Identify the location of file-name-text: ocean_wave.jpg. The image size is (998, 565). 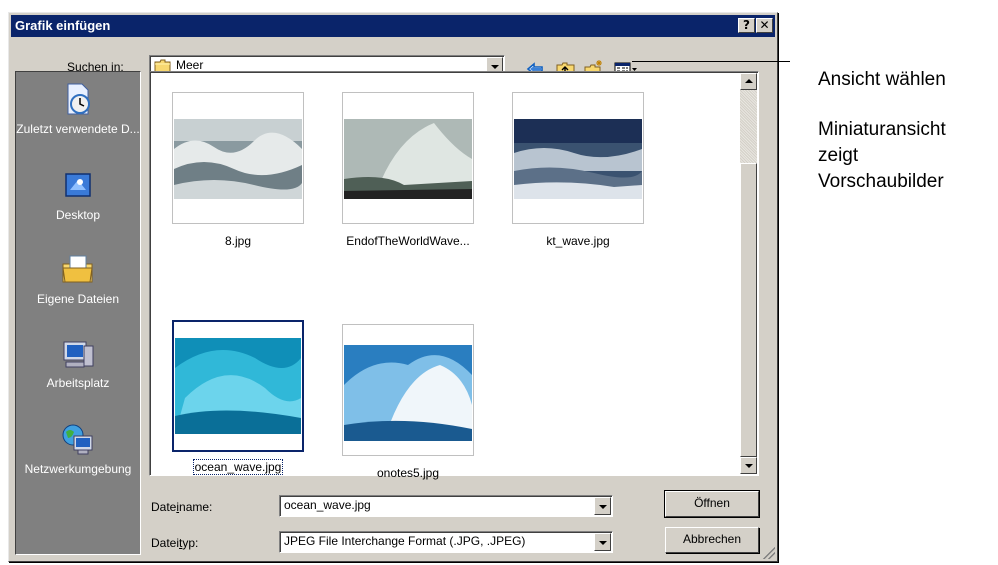
(238, 467).